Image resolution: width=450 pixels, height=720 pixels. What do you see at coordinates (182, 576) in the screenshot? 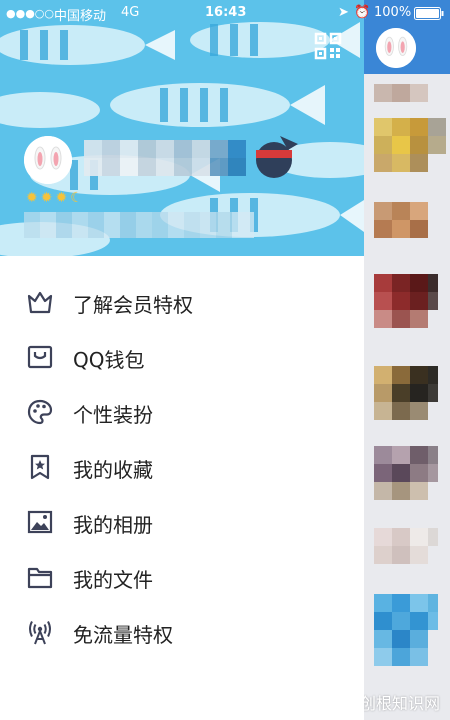
I see `menu-item-files: 我的文件` at bounding box center [182, 576].